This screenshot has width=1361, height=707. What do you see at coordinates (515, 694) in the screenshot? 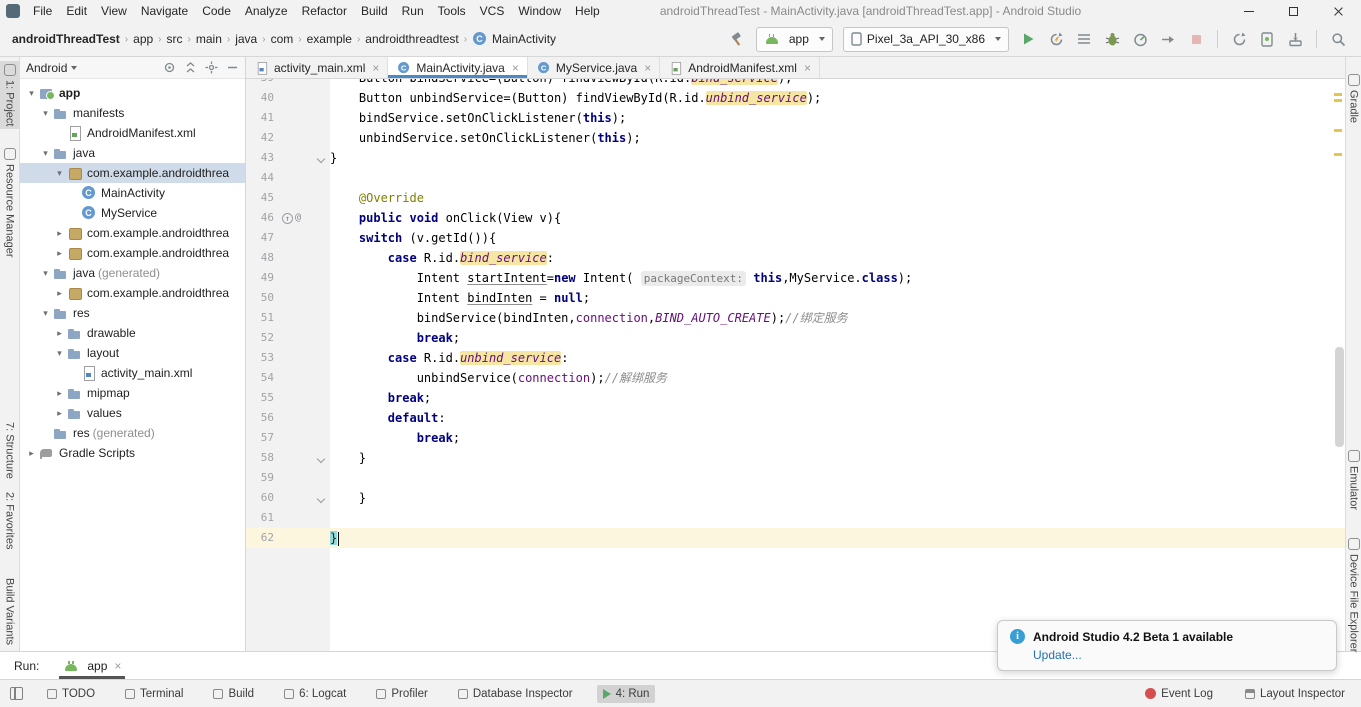
I see `status-database-inspector: Database Inspector` at bounding box center [515, 694].